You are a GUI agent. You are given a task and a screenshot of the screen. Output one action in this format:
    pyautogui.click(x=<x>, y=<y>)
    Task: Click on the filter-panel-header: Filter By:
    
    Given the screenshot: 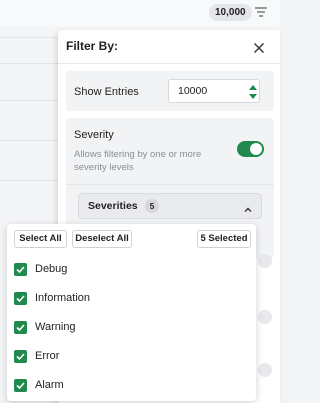 What is the action you would take?
    pyautogui.click(x=169, y=47)
    